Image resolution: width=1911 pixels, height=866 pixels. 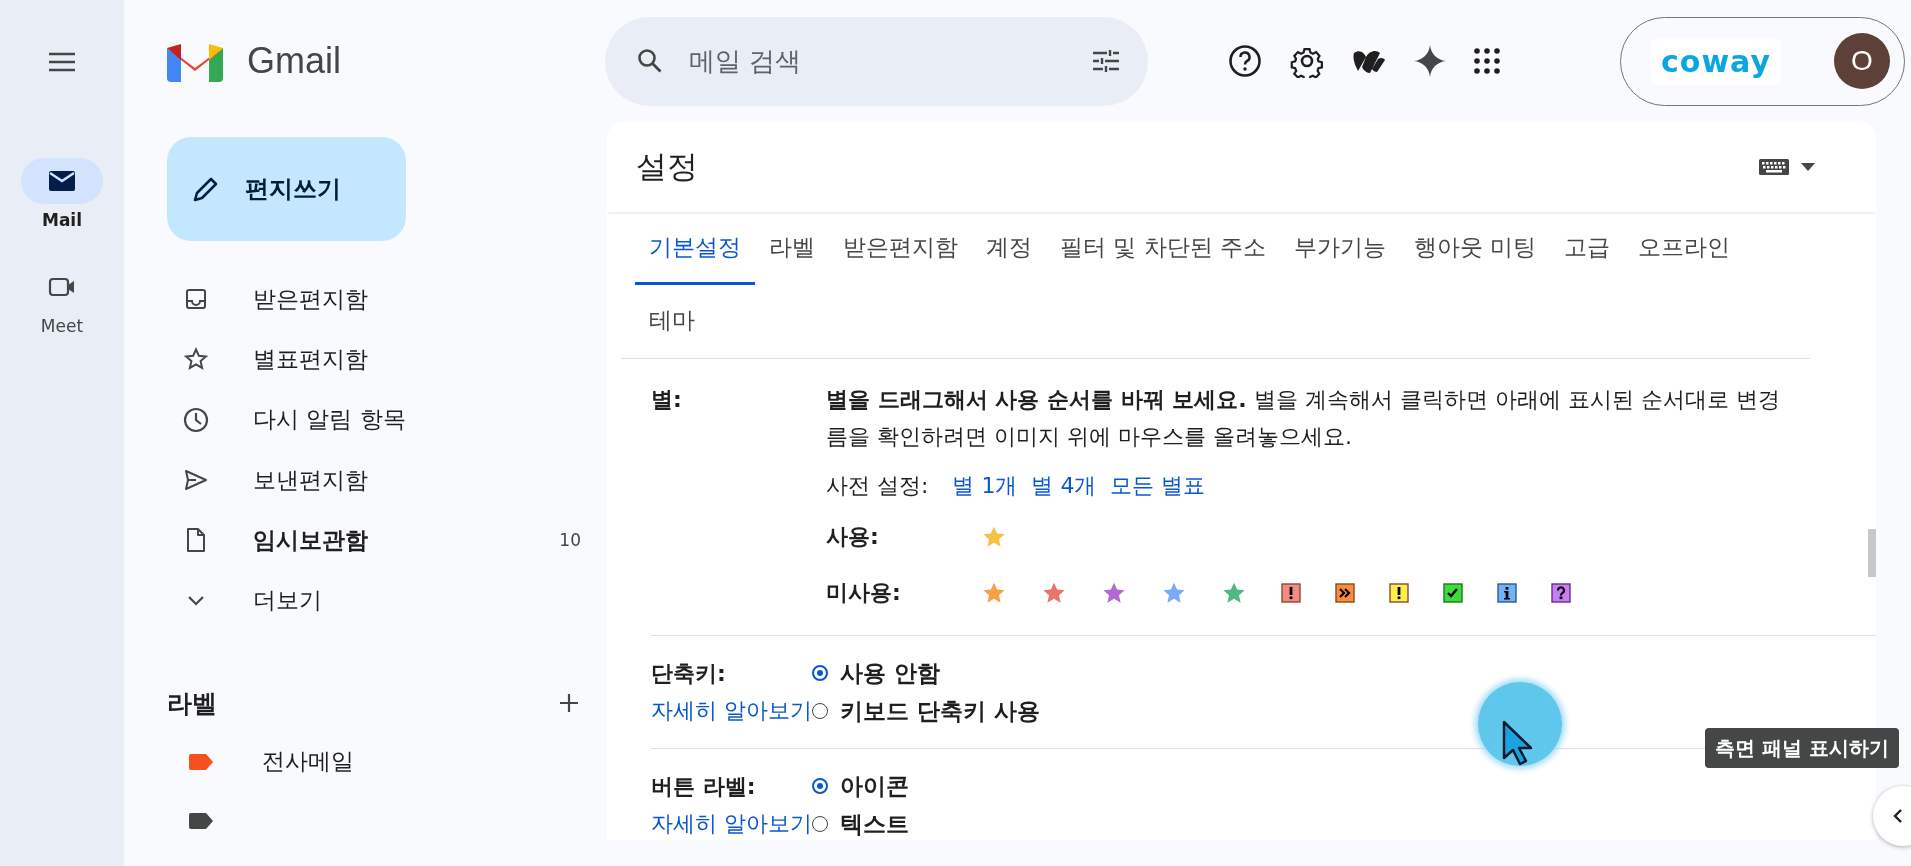 What do you see at coordinates (1163, 248) in the screenshot?
I see `settings-tab: 필터 및 차단된 주소` at bounding box center [1163, 248].